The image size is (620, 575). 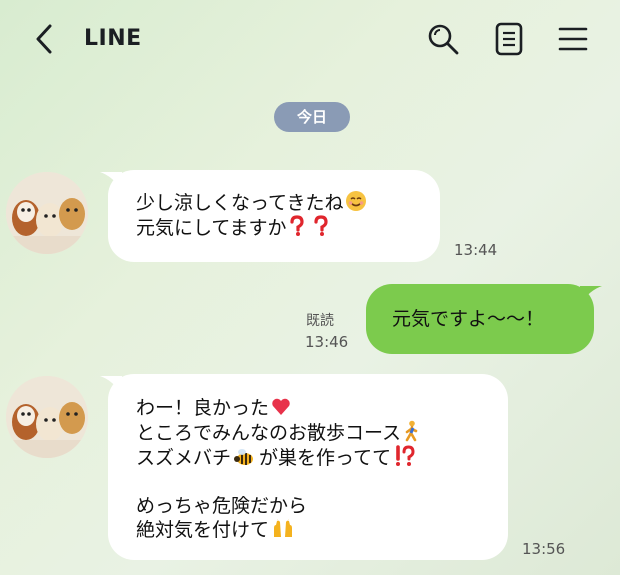 What do you see at coordinates (281, 406) in the screenshot?
I see `red-heart-icon` at bounding box center [281, 406].